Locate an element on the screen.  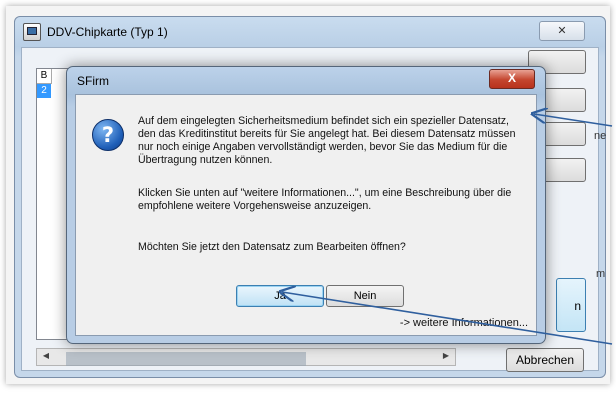
window-title: DDV-Chipkarte (Typ 1) is located at coordinates (107, 32).